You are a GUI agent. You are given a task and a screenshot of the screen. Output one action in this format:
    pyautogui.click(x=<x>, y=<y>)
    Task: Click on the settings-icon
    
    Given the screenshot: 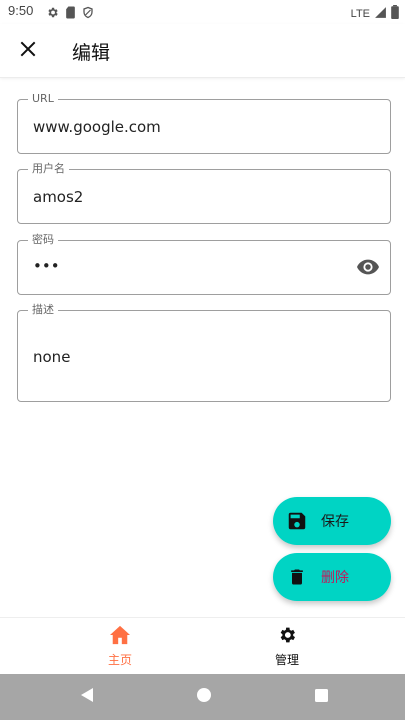 What is the action you would take?
    pyautogui.click(x=287, y=637)
    